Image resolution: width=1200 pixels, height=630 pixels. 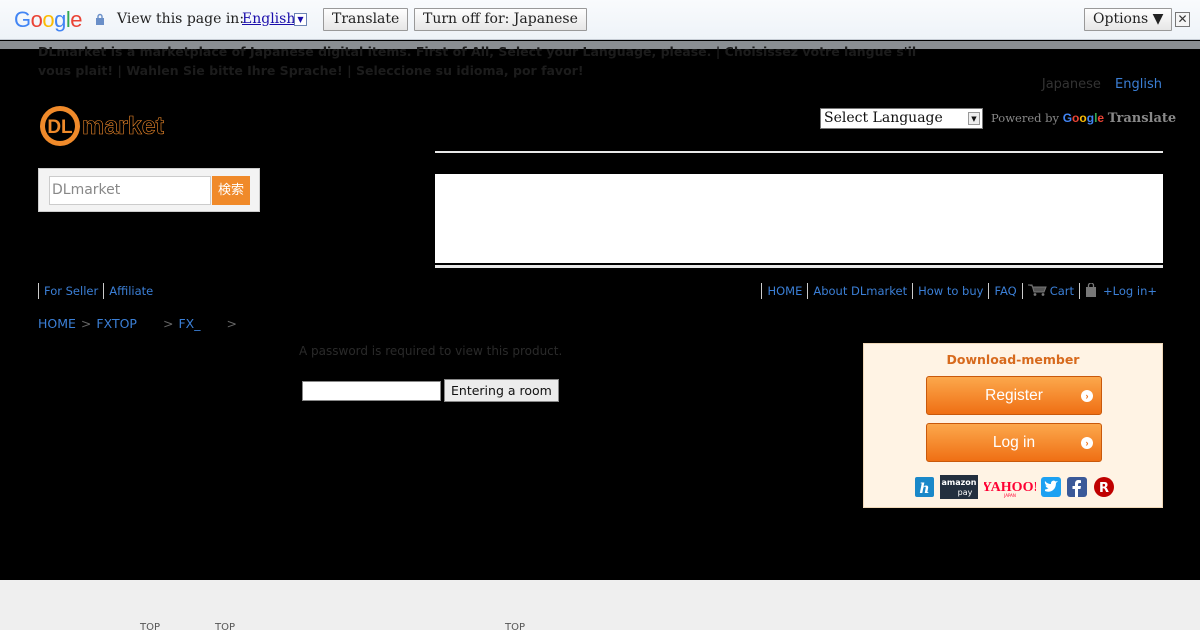 What do you see at coordinates (799, 218) in the screenshot?
I see `banner-area` at bounding box center [799, 218].